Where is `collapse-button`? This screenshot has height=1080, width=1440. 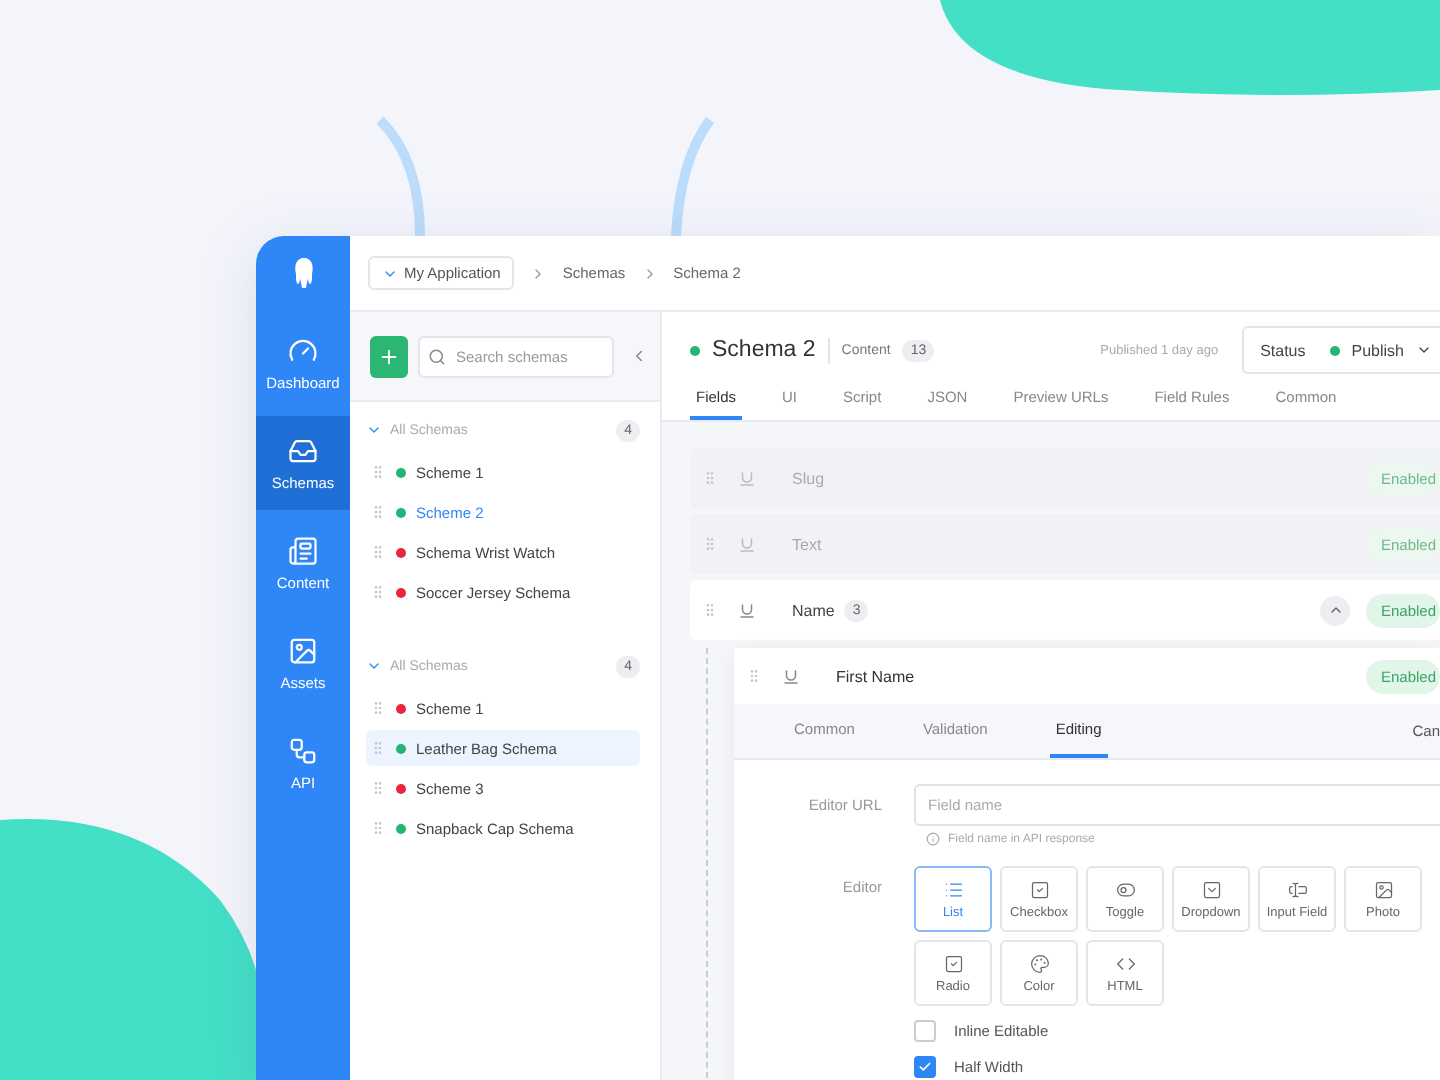 collapse-button is located at coordinates (1335, 610).